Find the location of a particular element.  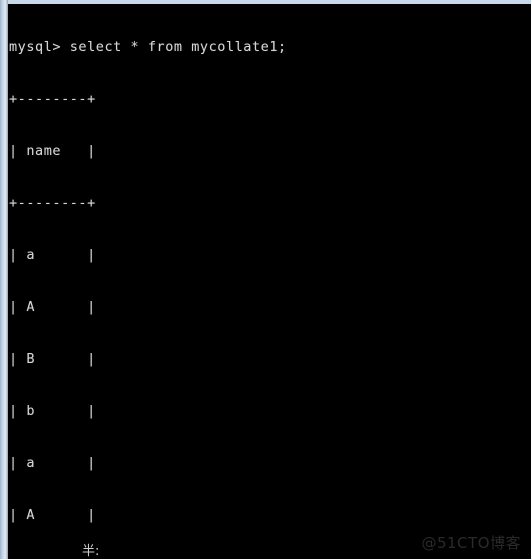

terminal-line: | name | is located at coordinates (52, 150).